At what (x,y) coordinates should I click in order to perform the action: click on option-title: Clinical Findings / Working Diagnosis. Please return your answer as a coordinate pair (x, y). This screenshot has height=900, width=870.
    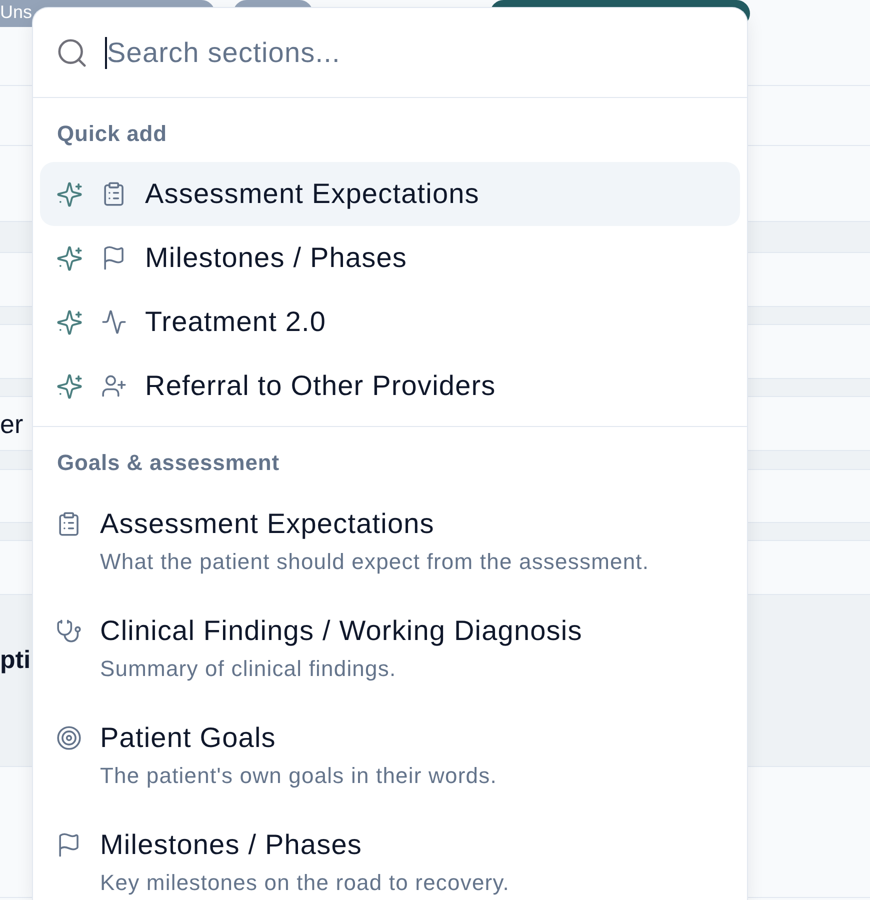
    Looking at the image, I should click on (341, 631).